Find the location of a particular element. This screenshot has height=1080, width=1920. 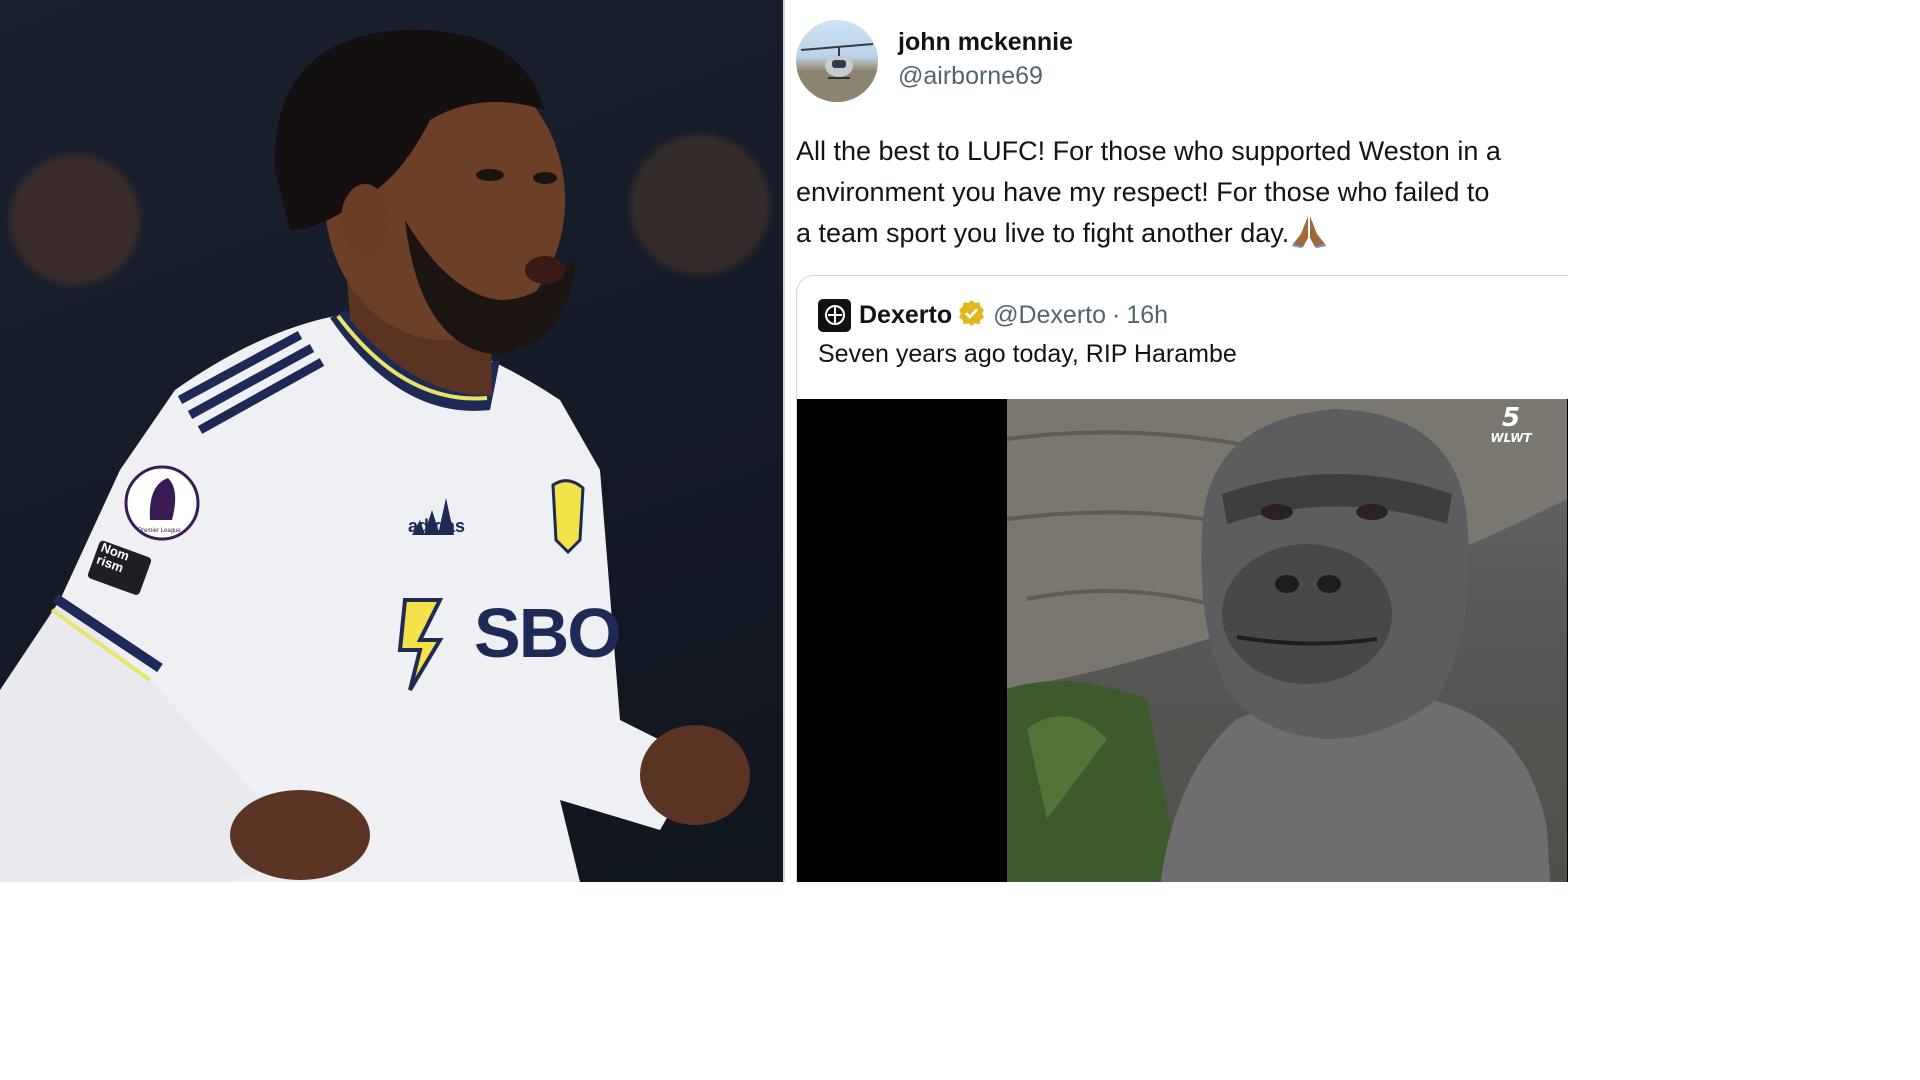

author-name: john mckennie is located at coordinates (985, 42).